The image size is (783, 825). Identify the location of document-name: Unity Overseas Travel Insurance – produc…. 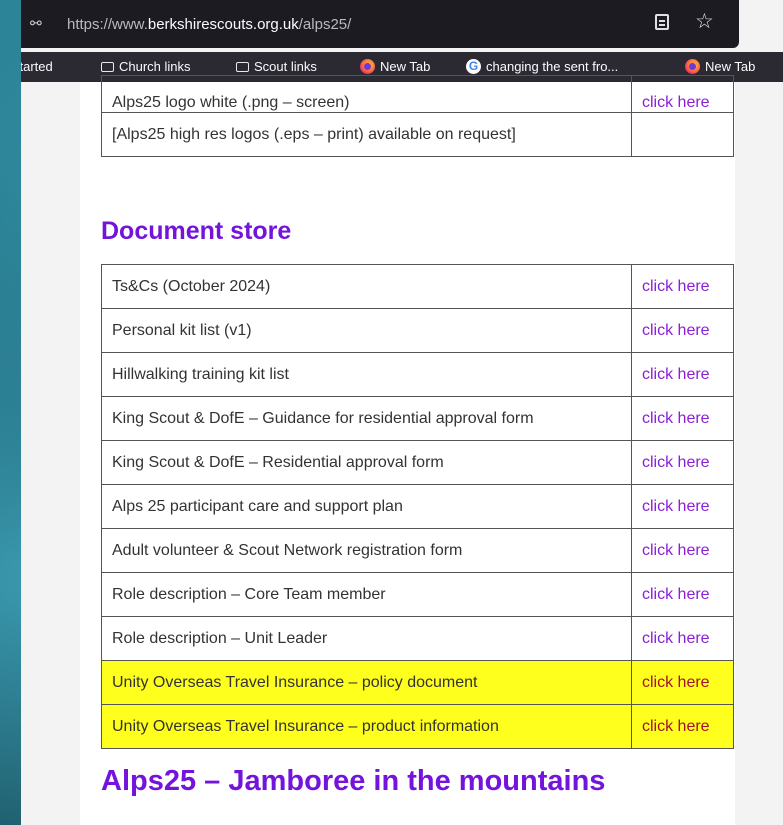
(366, 726).